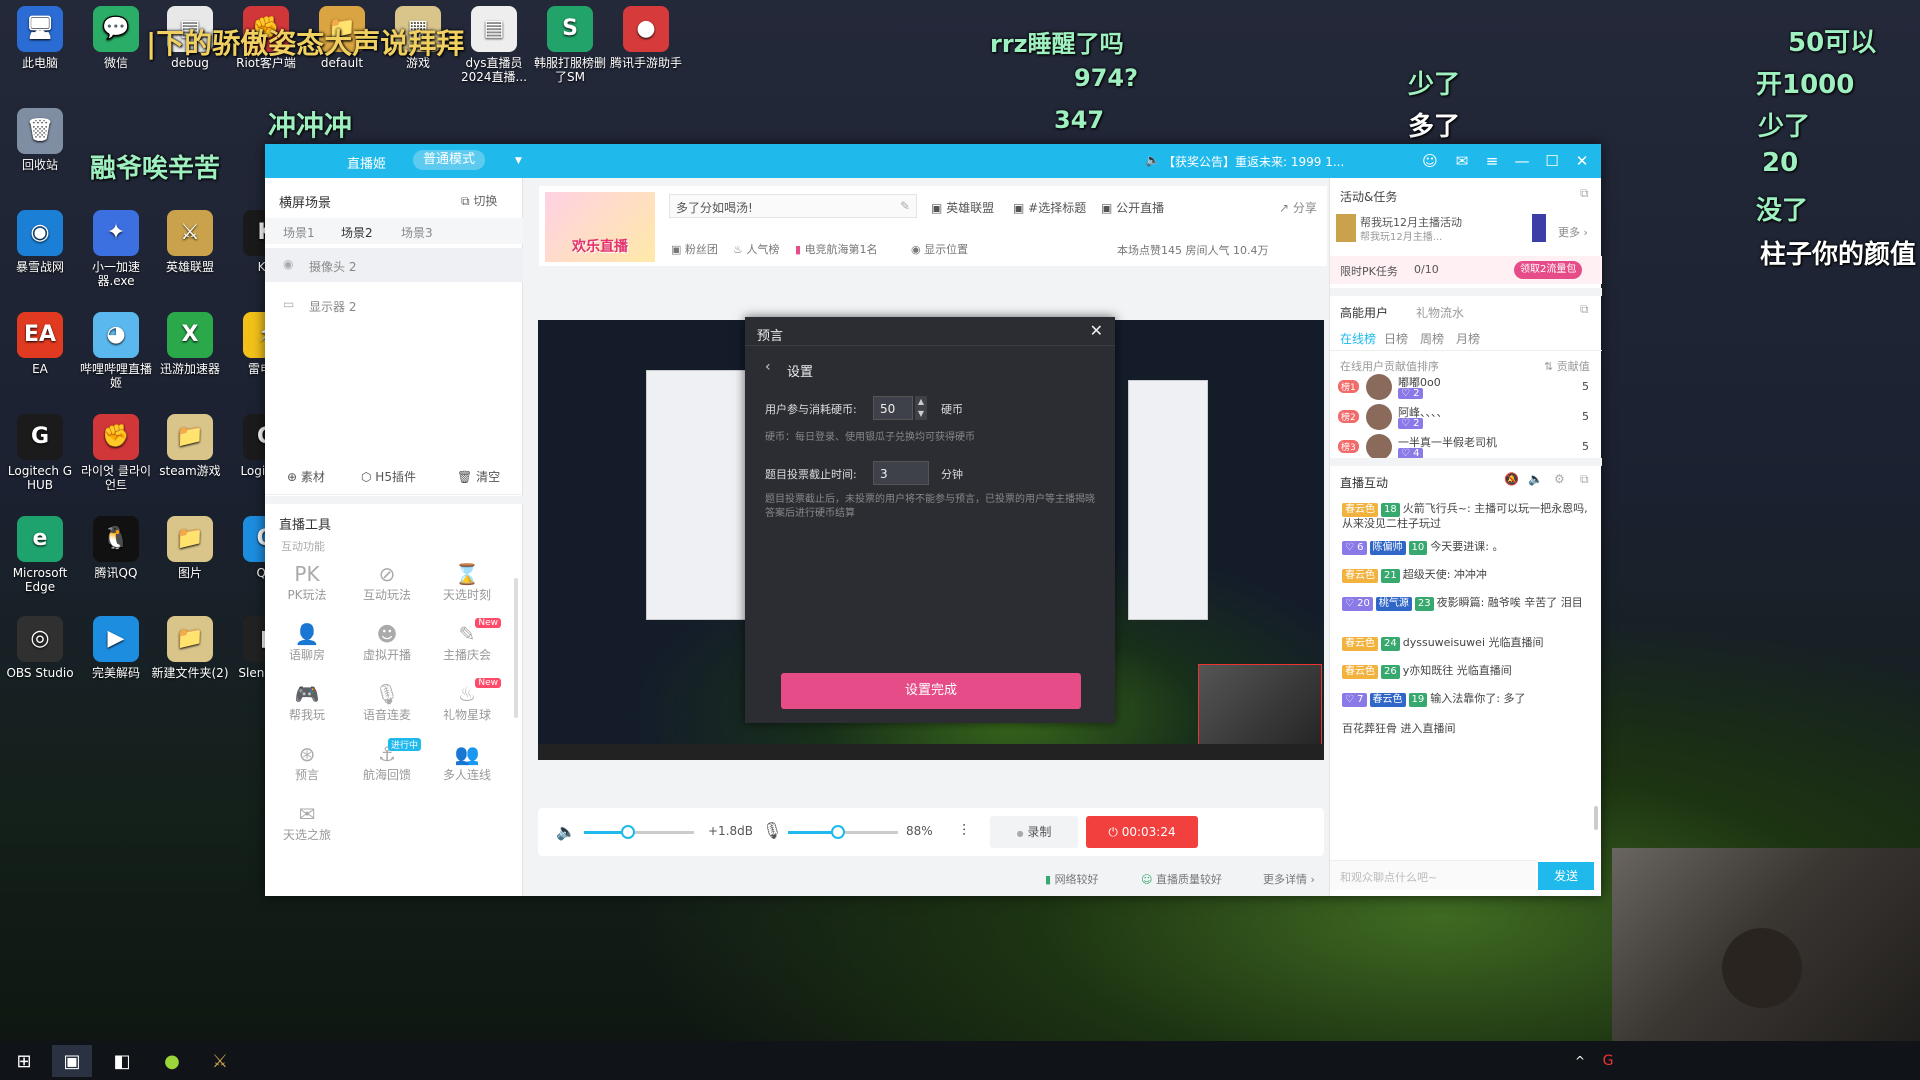 The height and width of the screenshot is (1080, 1920). I want to click on back-icon: ‹, so click(768, 367).